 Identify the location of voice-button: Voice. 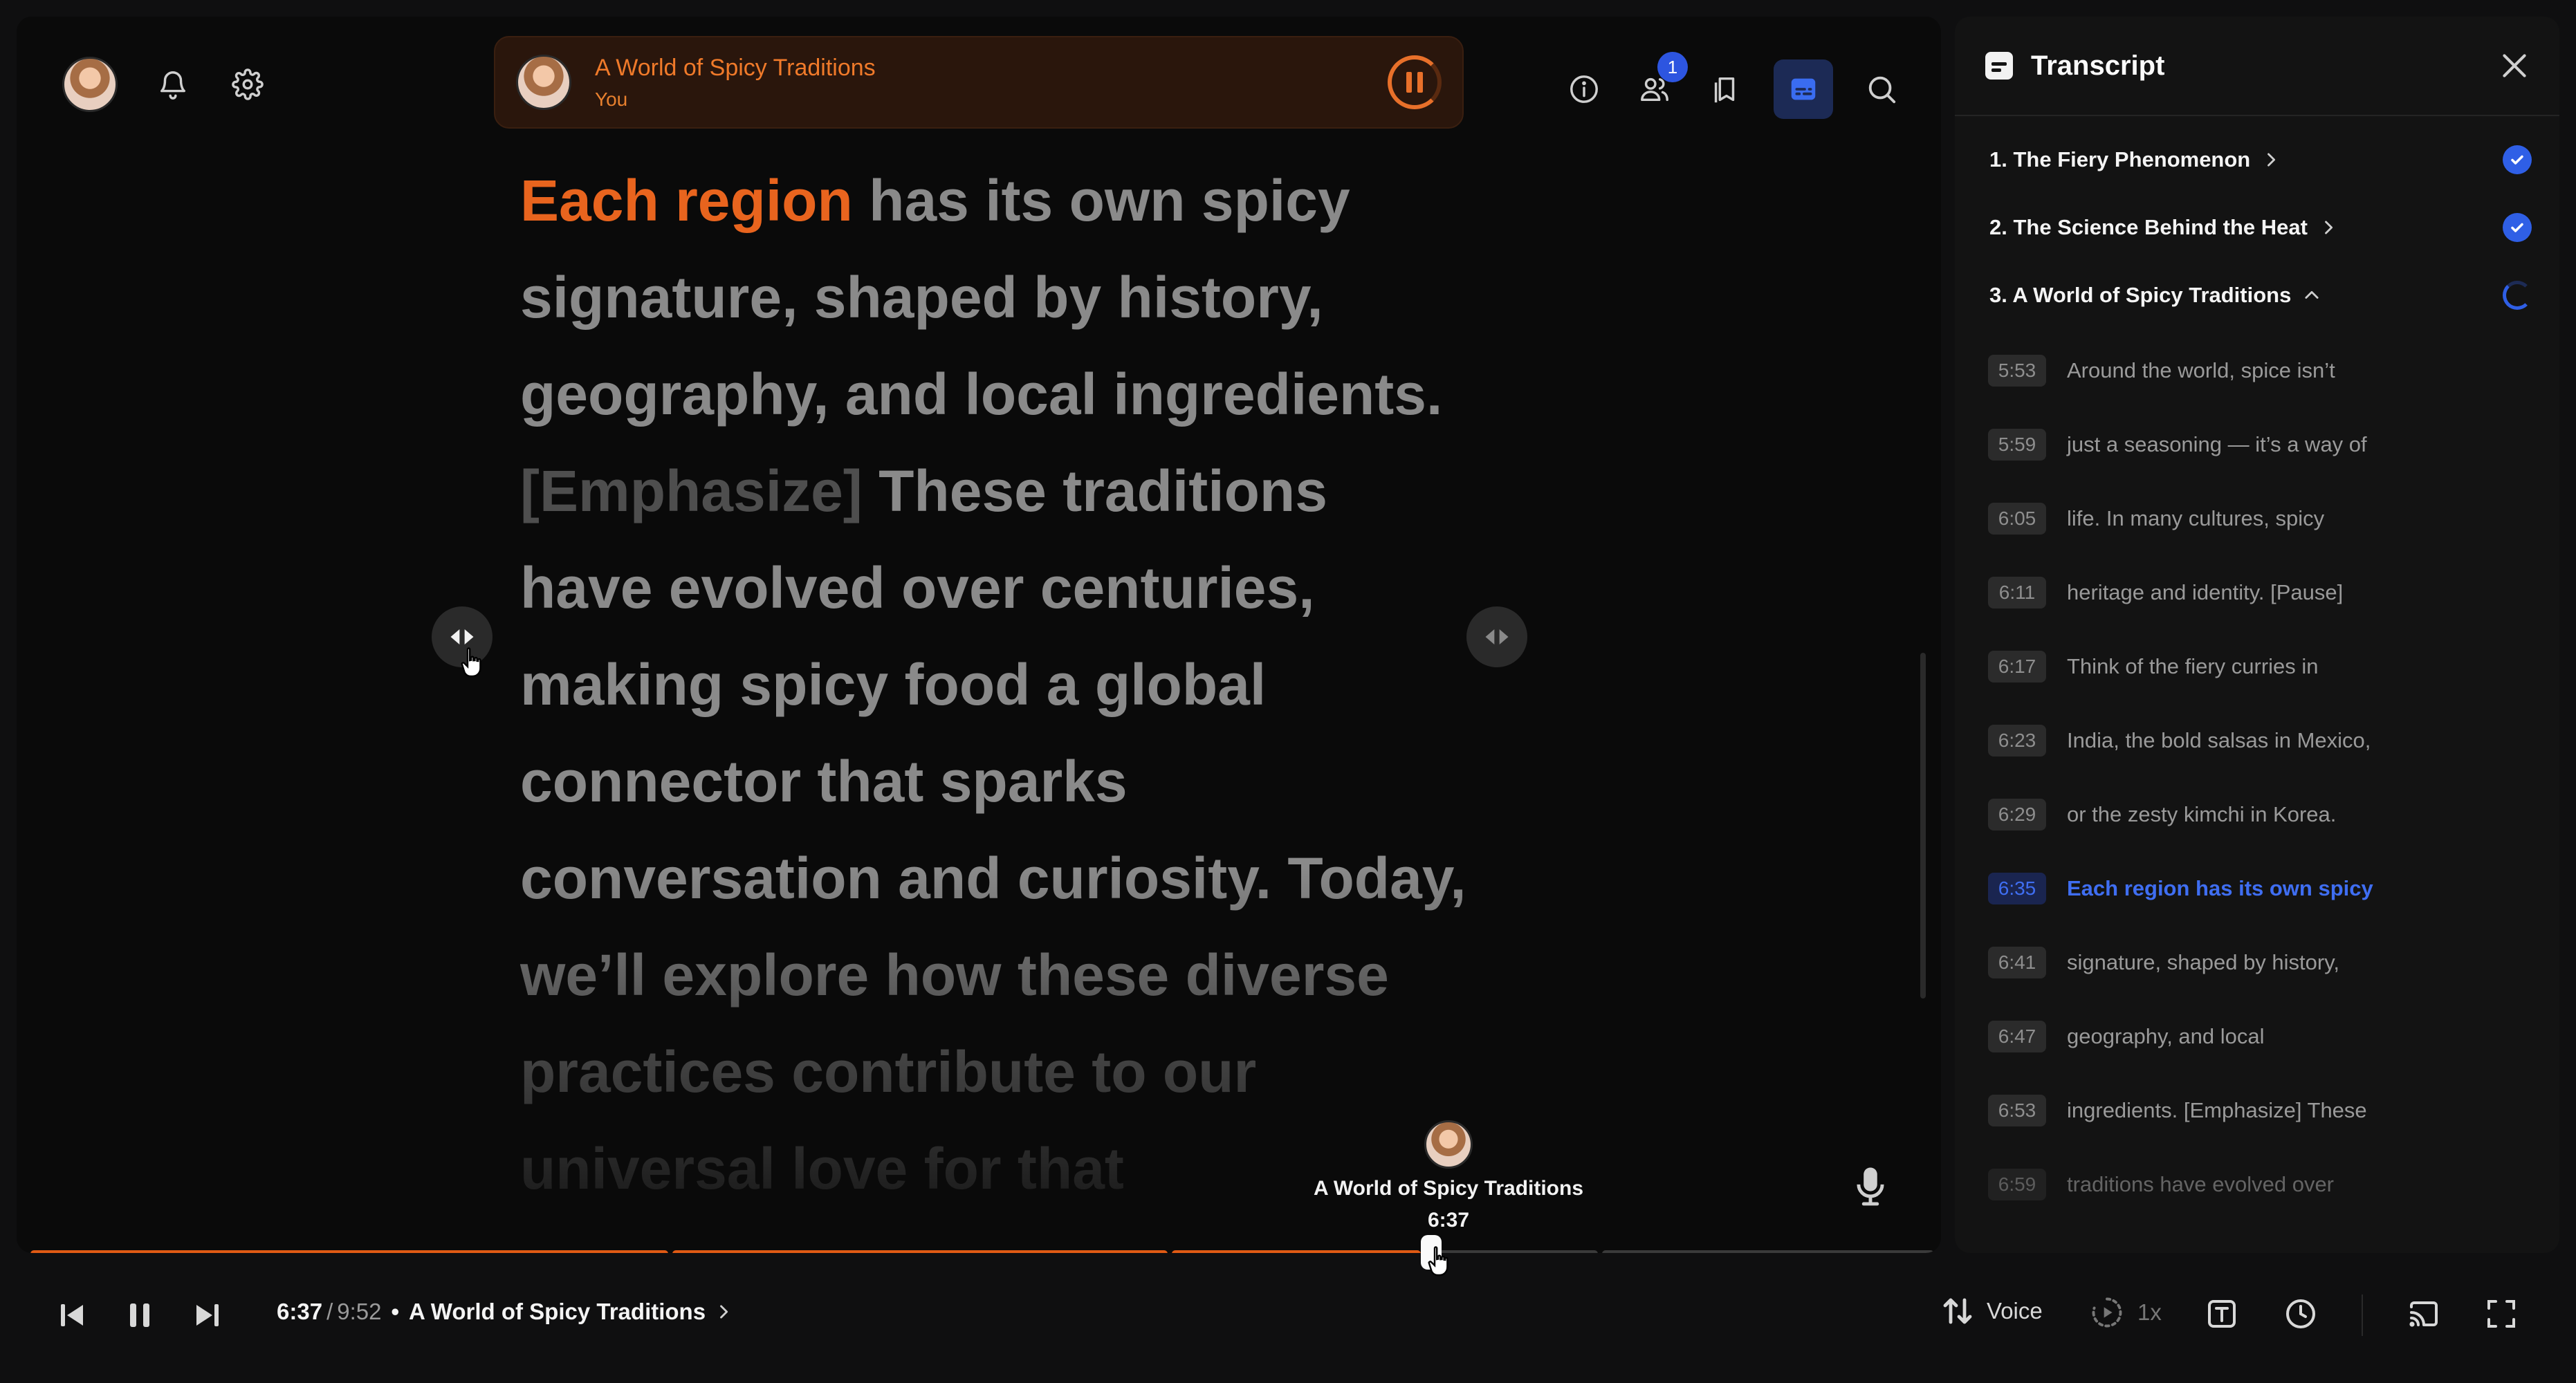
(1992, 1311).